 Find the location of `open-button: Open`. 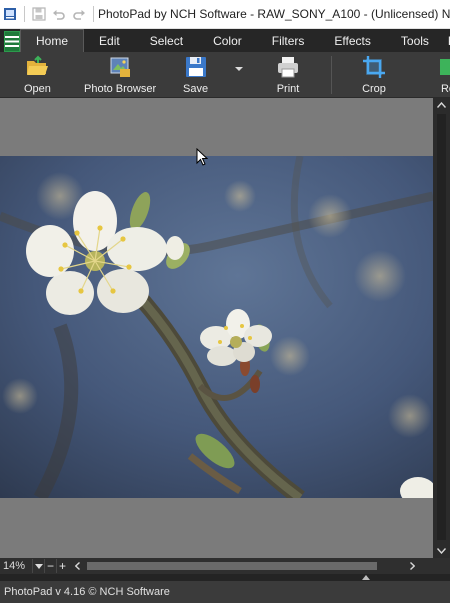

open-button: Open is located at coordinates (37, 76).